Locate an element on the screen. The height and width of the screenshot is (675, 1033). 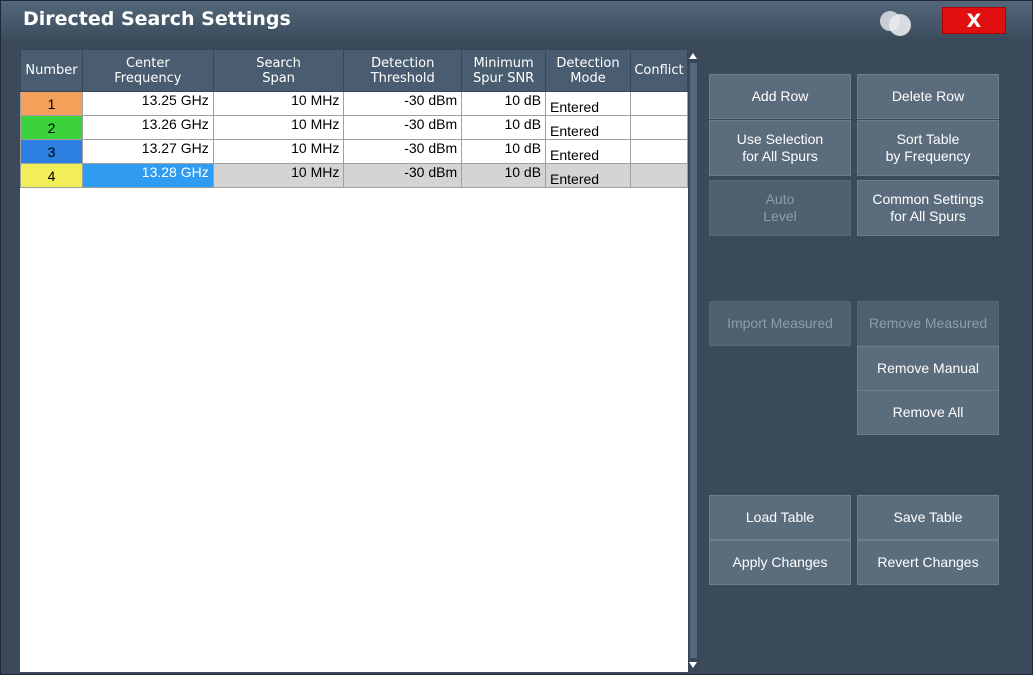
remove-all-button: Remove All is located at coordinates (928, 412).